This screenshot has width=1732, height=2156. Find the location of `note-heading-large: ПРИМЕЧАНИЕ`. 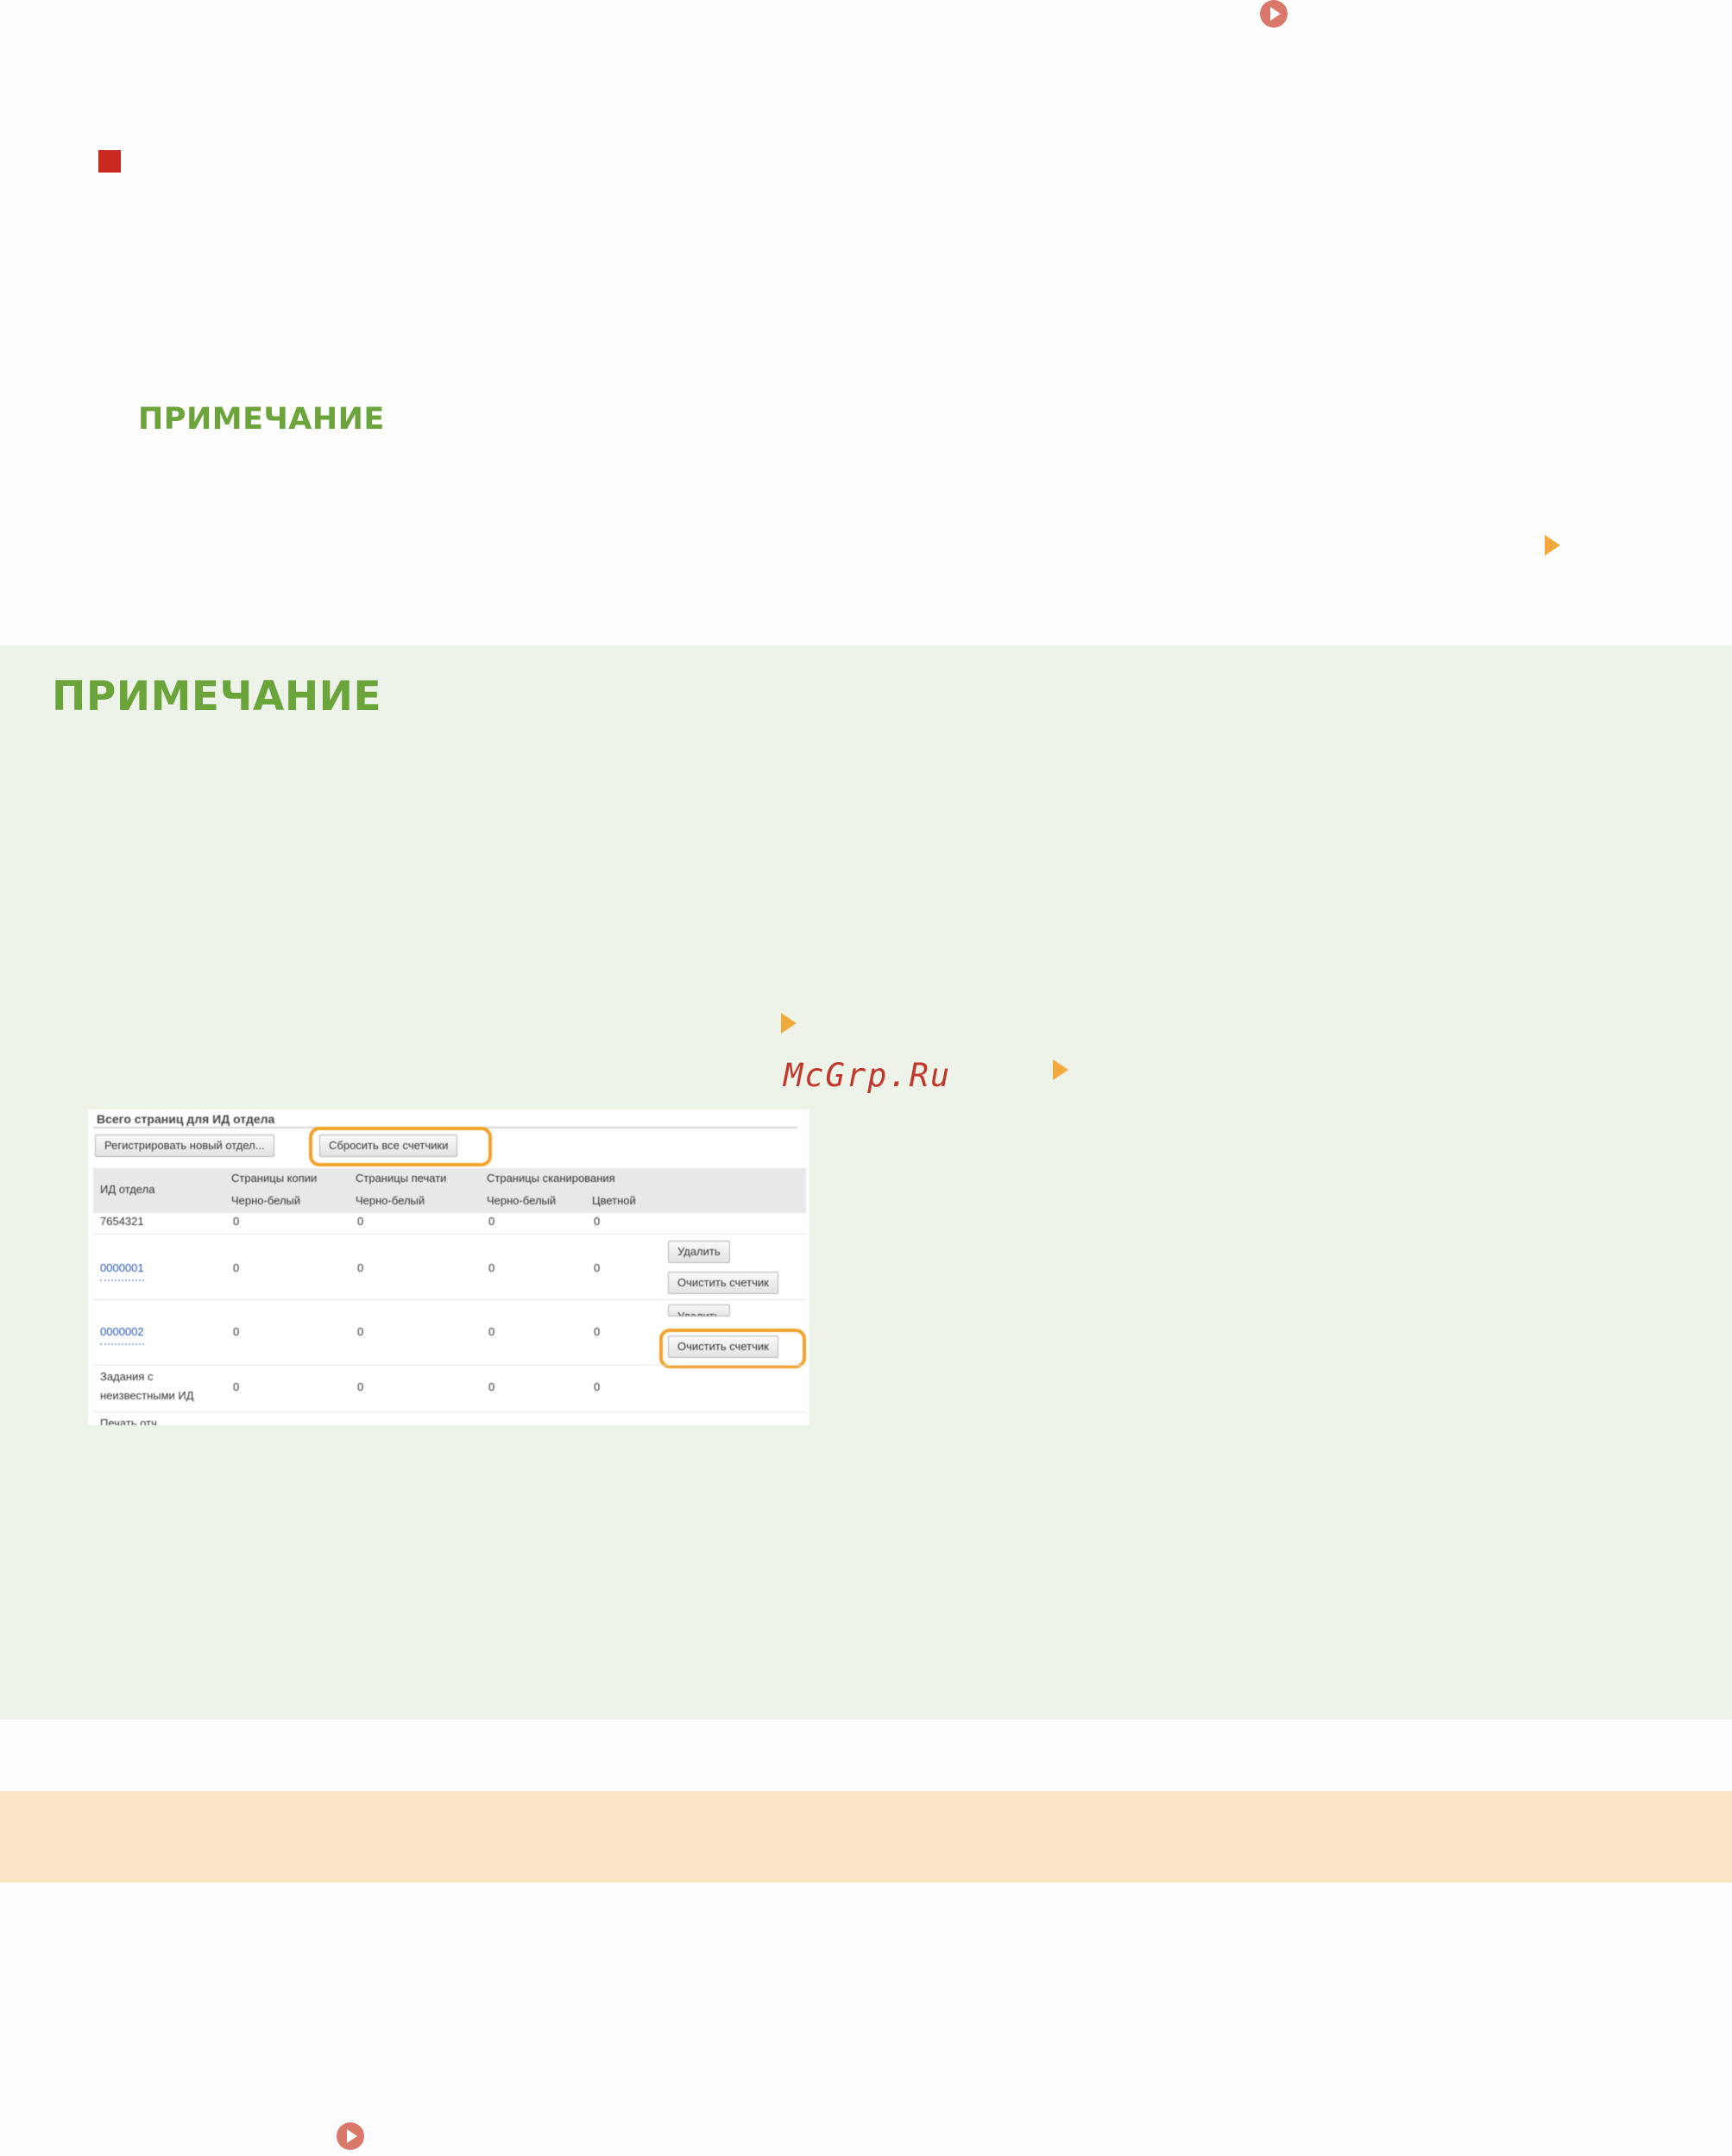

note-heading-large: ПРИМЕЧАНИЕ is located at coordinates (217, 697).